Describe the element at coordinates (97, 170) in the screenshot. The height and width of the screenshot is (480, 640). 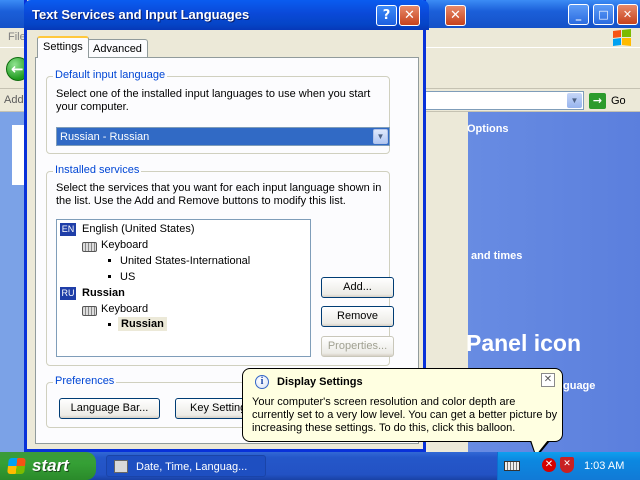
I see `group-title: Installed services` at that location.